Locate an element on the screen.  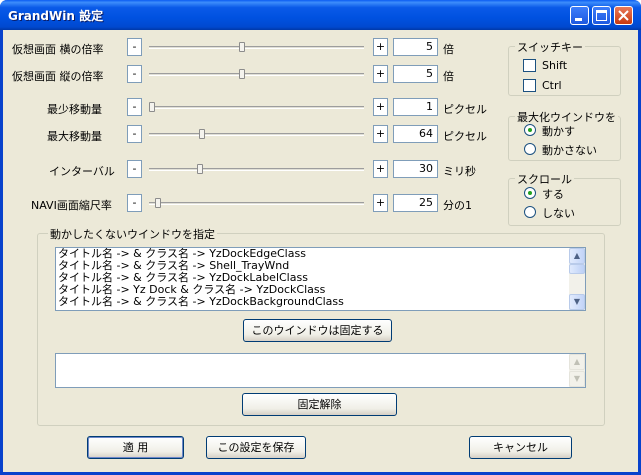
info-scrollbar: ▲ ▼ is located at coordinates (577, 370).